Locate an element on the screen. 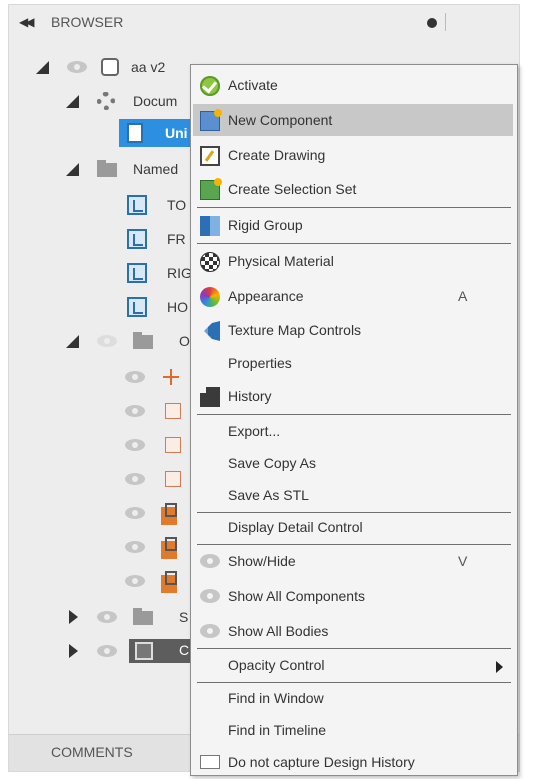  body-icon is located at coordinates (144, 651).